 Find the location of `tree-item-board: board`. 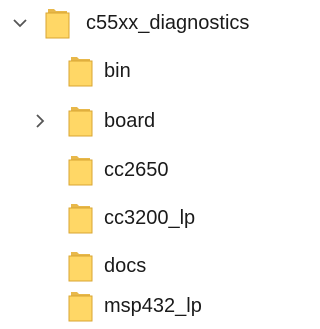

tree-item-board: board is located at coordinates (138, 121).